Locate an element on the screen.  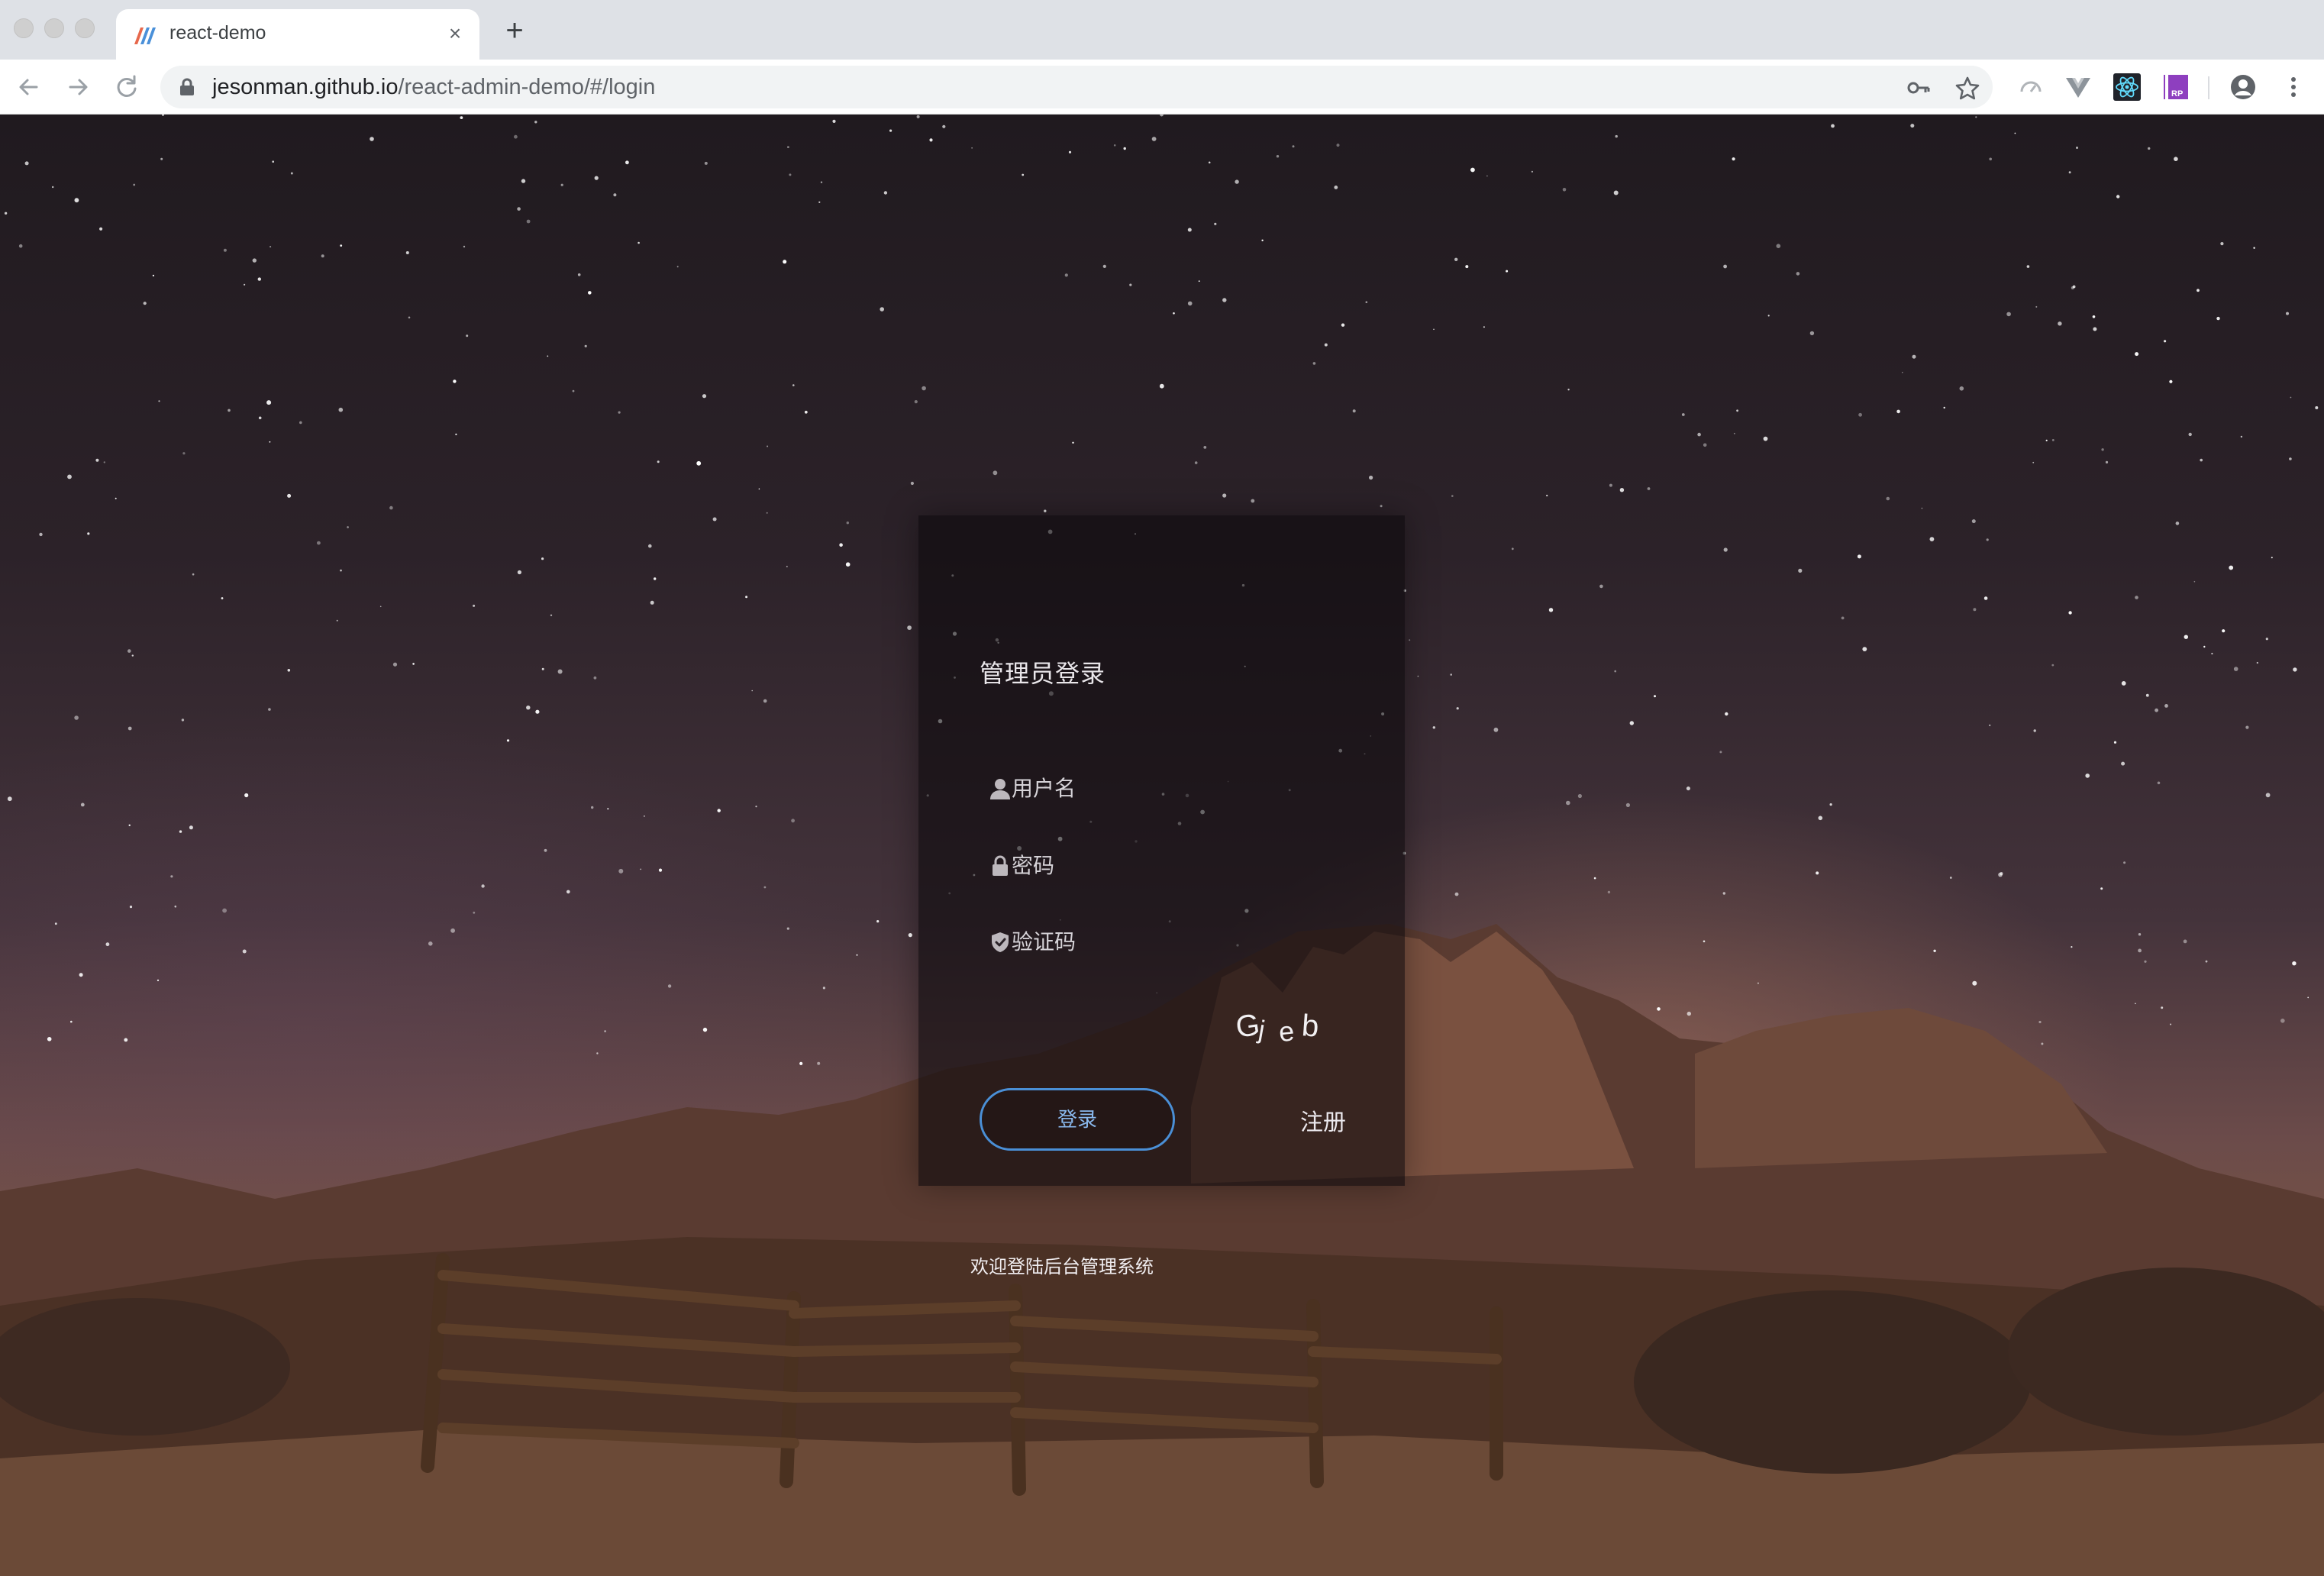
password-field is located at coordinates (1155, 866).